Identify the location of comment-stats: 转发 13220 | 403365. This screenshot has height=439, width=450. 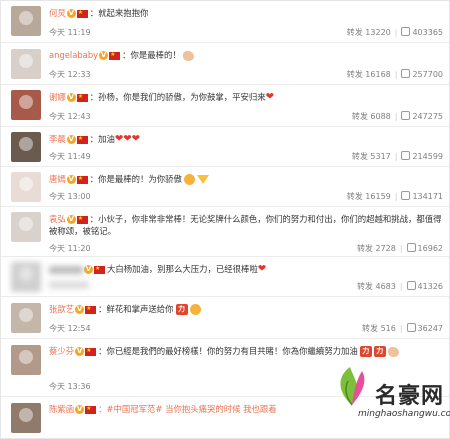
(394, 32).